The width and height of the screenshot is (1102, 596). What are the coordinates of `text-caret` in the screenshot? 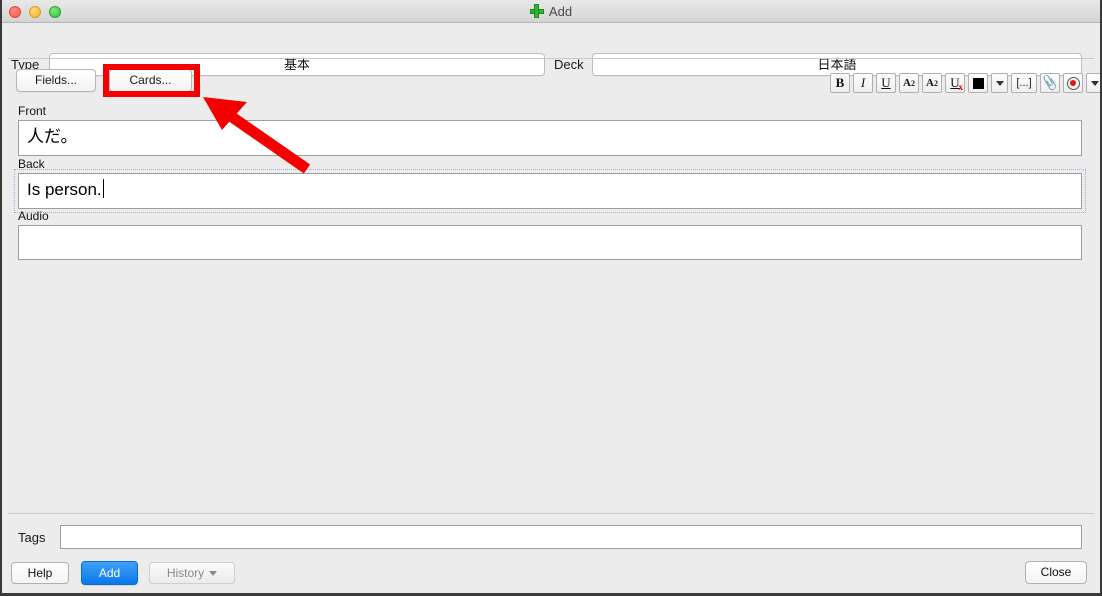 It's located at (103, 188).